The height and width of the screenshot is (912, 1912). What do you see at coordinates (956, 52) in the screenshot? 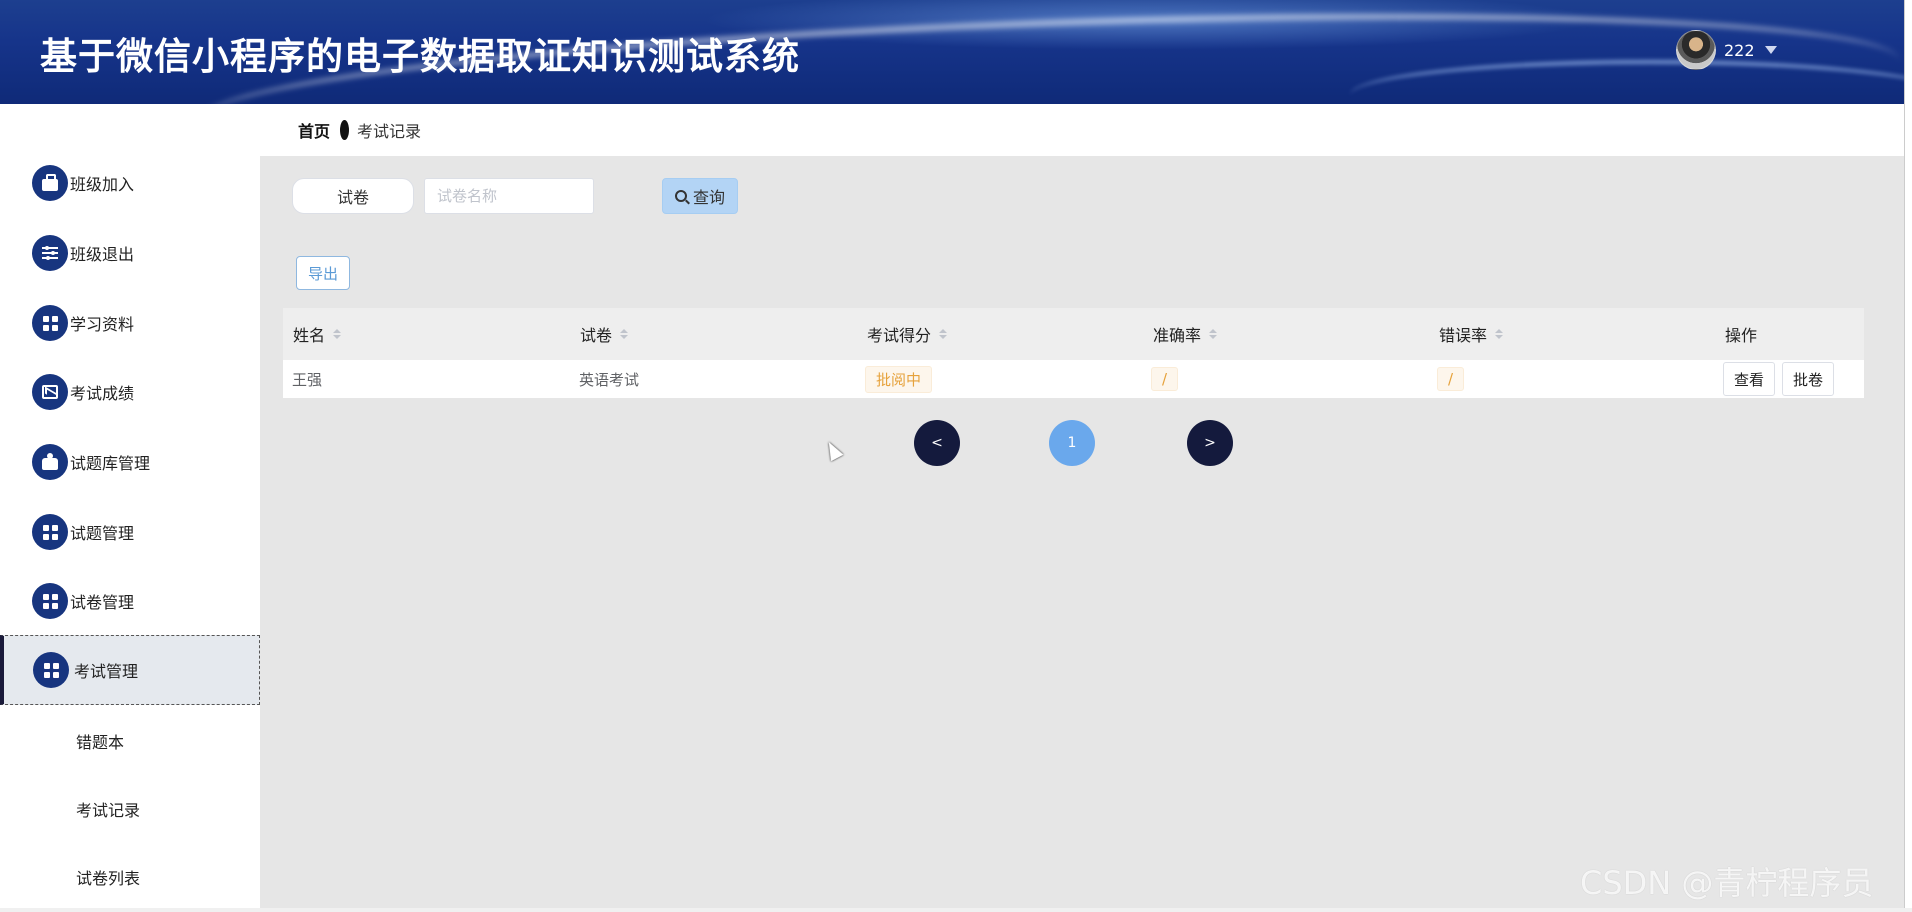
I see `app-header: 基于微信小程序的电子数据取证知识测试系统 222` at bounding box center [956, 52].